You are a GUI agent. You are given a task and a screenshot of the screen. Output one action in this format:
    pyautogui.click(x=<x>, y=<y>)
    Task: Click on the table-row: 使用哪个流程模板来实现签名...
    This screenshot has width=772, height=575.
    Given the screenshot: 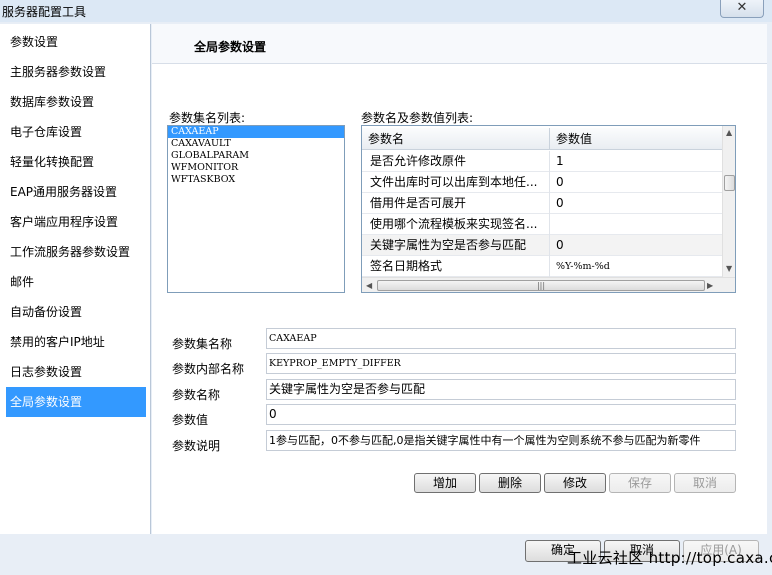 What is the action you would take?
    pyautogui.click(x=542, y=224)
    